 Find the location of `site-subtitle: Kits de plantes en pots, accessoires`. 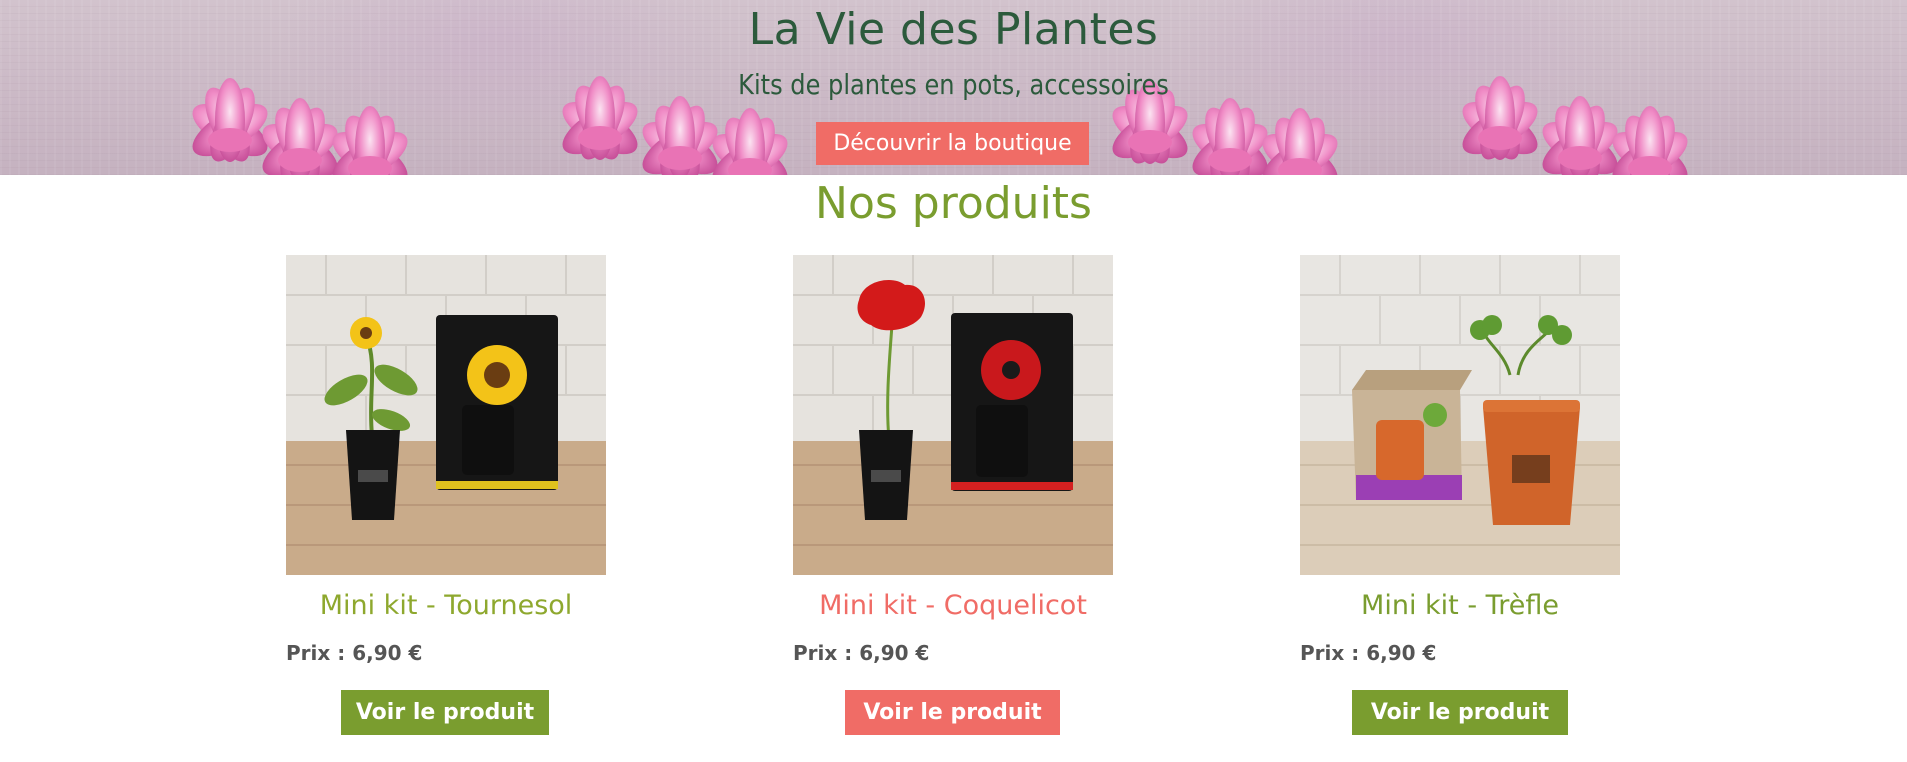

site-subtitle: Kits de plantes en pots, accessoires is located at coordinates (953, 84).